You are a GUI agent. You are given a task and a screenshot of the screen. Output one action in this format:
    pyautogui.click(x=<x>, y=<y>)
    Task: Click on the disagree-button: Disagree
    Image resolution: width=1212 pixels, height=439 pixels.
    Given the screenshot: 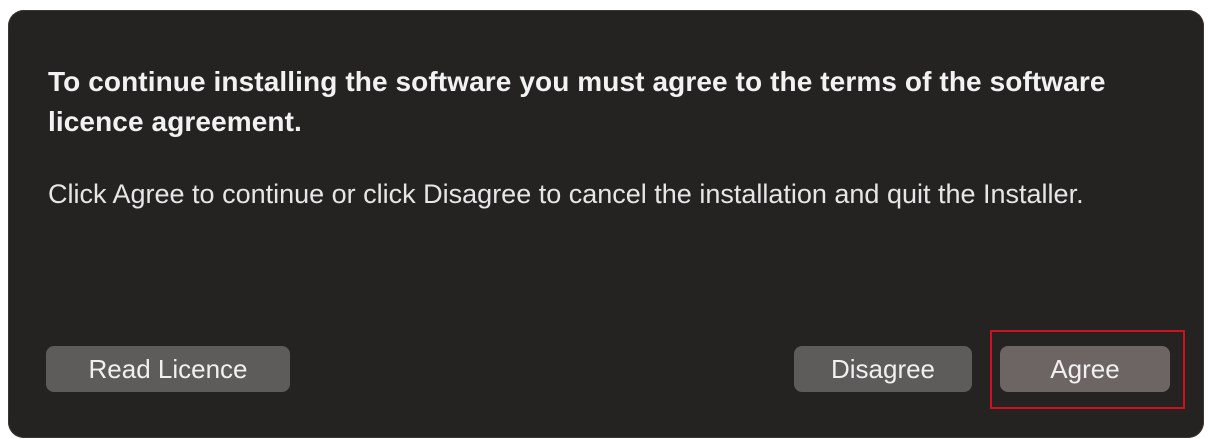 What is the action you would take?
    pyautogui.click(x=883, y=369)
    